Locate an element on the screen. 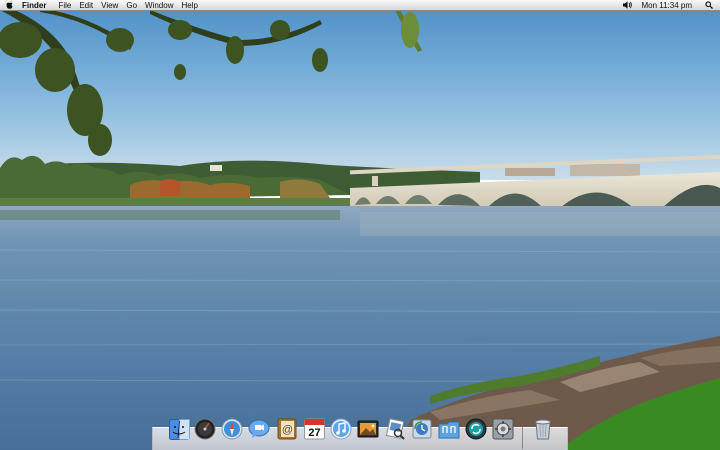  dock-address-book: @ is located at coordinates (287, 429).